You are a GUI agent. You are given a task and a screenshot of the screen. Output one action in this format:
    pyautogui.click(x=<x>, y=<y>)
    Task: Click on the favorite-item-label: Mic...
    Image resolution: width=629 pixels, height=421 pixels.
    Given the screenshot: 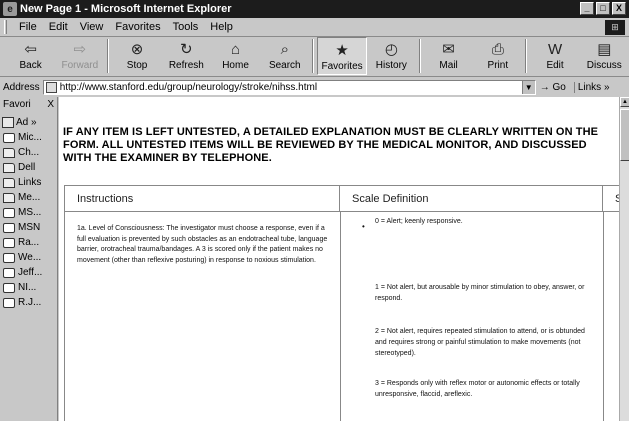 What is the action you would take?
    pyautogui.click(x=30, y=137)
    